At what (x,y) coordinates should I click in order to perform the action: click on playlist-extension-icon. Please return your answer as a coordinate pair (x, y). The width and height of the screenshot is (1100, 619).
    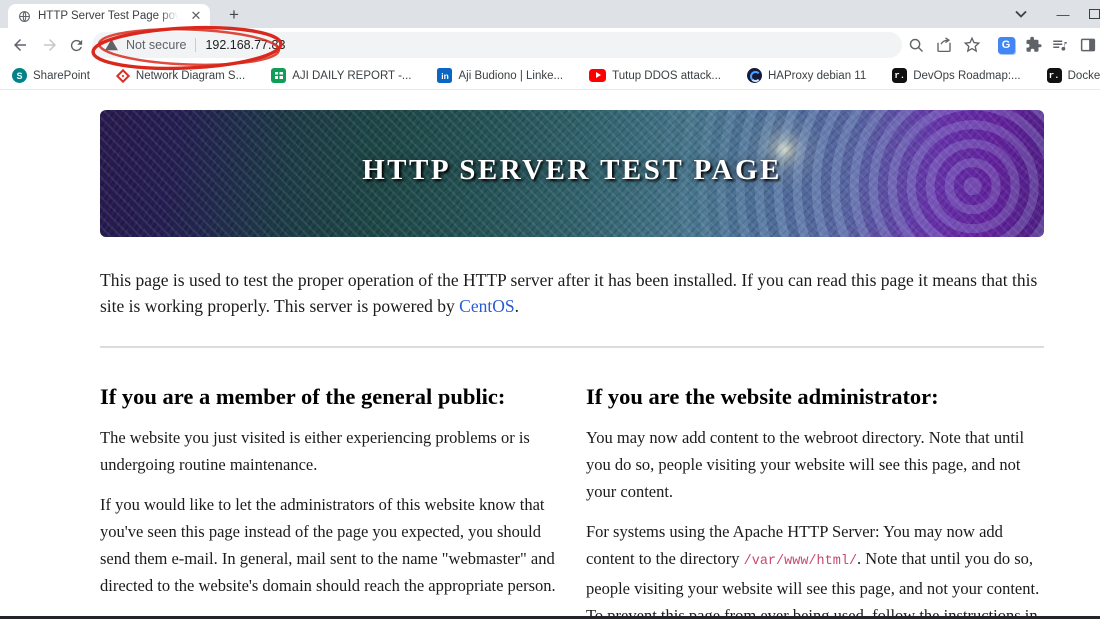
    Looking at the image, I should click on (1060, 45).